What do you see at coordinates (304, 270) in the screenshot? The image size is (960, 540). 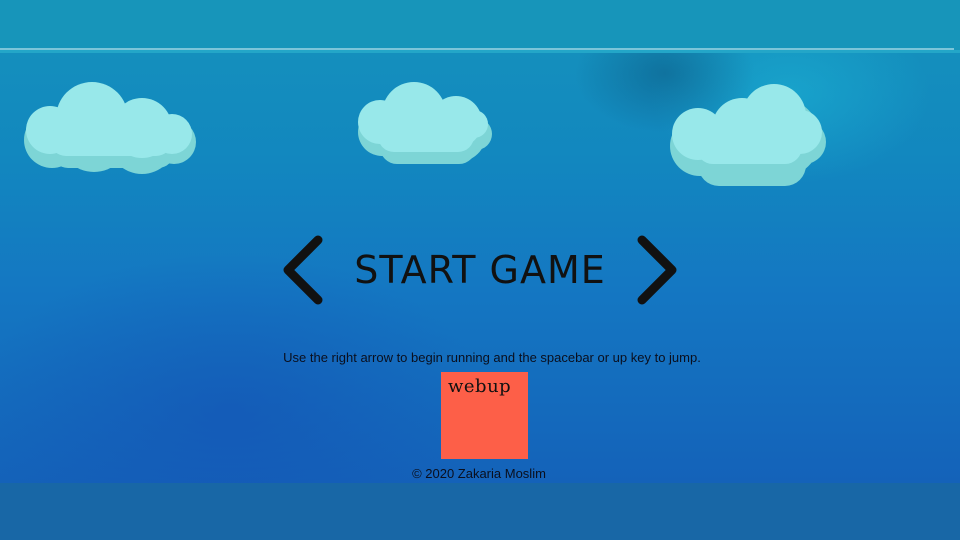 I see `chevron-left-icon` at bounding box center [304, 270].